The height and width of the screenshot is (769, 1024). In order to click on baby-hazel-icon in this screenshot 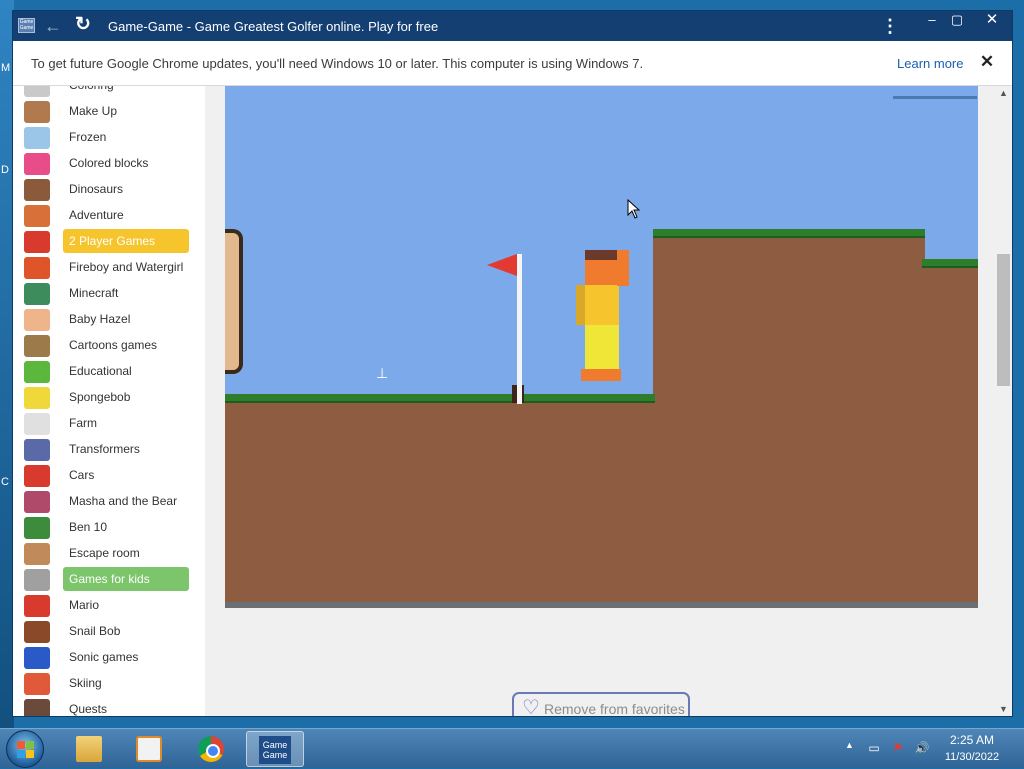, I will do `click(37, 320)`.